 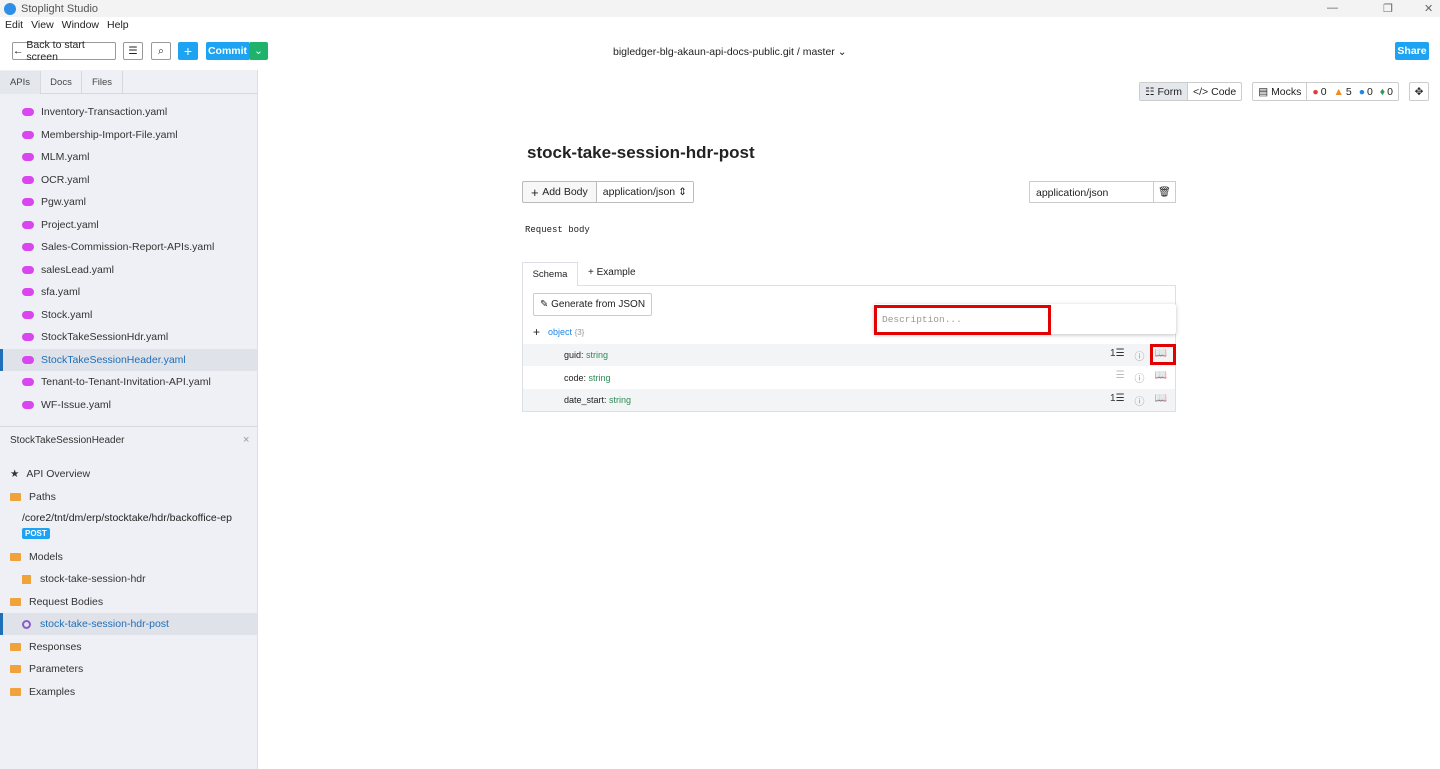 What do you see at coordinates (1279, 91) in the screenshot?
I see `mocks-button: ▤ Mocks` at bounding box center [1279, 91].